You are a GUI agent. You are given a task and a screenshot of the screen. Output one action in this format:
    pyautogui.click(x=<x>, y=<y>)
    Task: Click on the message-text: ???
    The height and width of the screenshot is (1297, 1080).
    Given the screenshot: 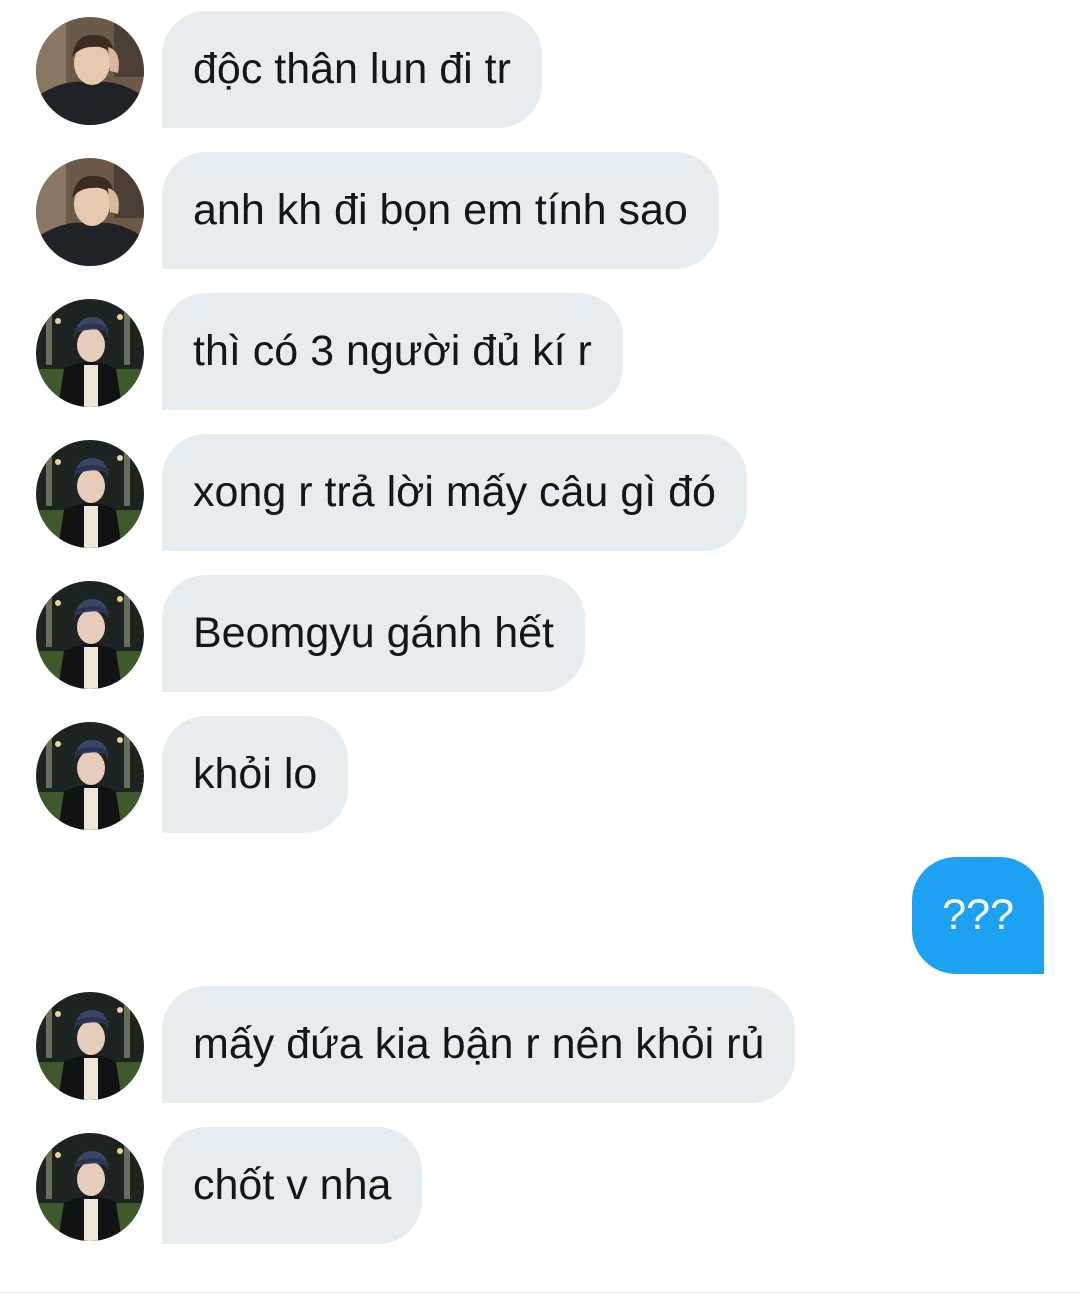 What is the action you would take?
    pyautogui.click(x=978, y=915)
    